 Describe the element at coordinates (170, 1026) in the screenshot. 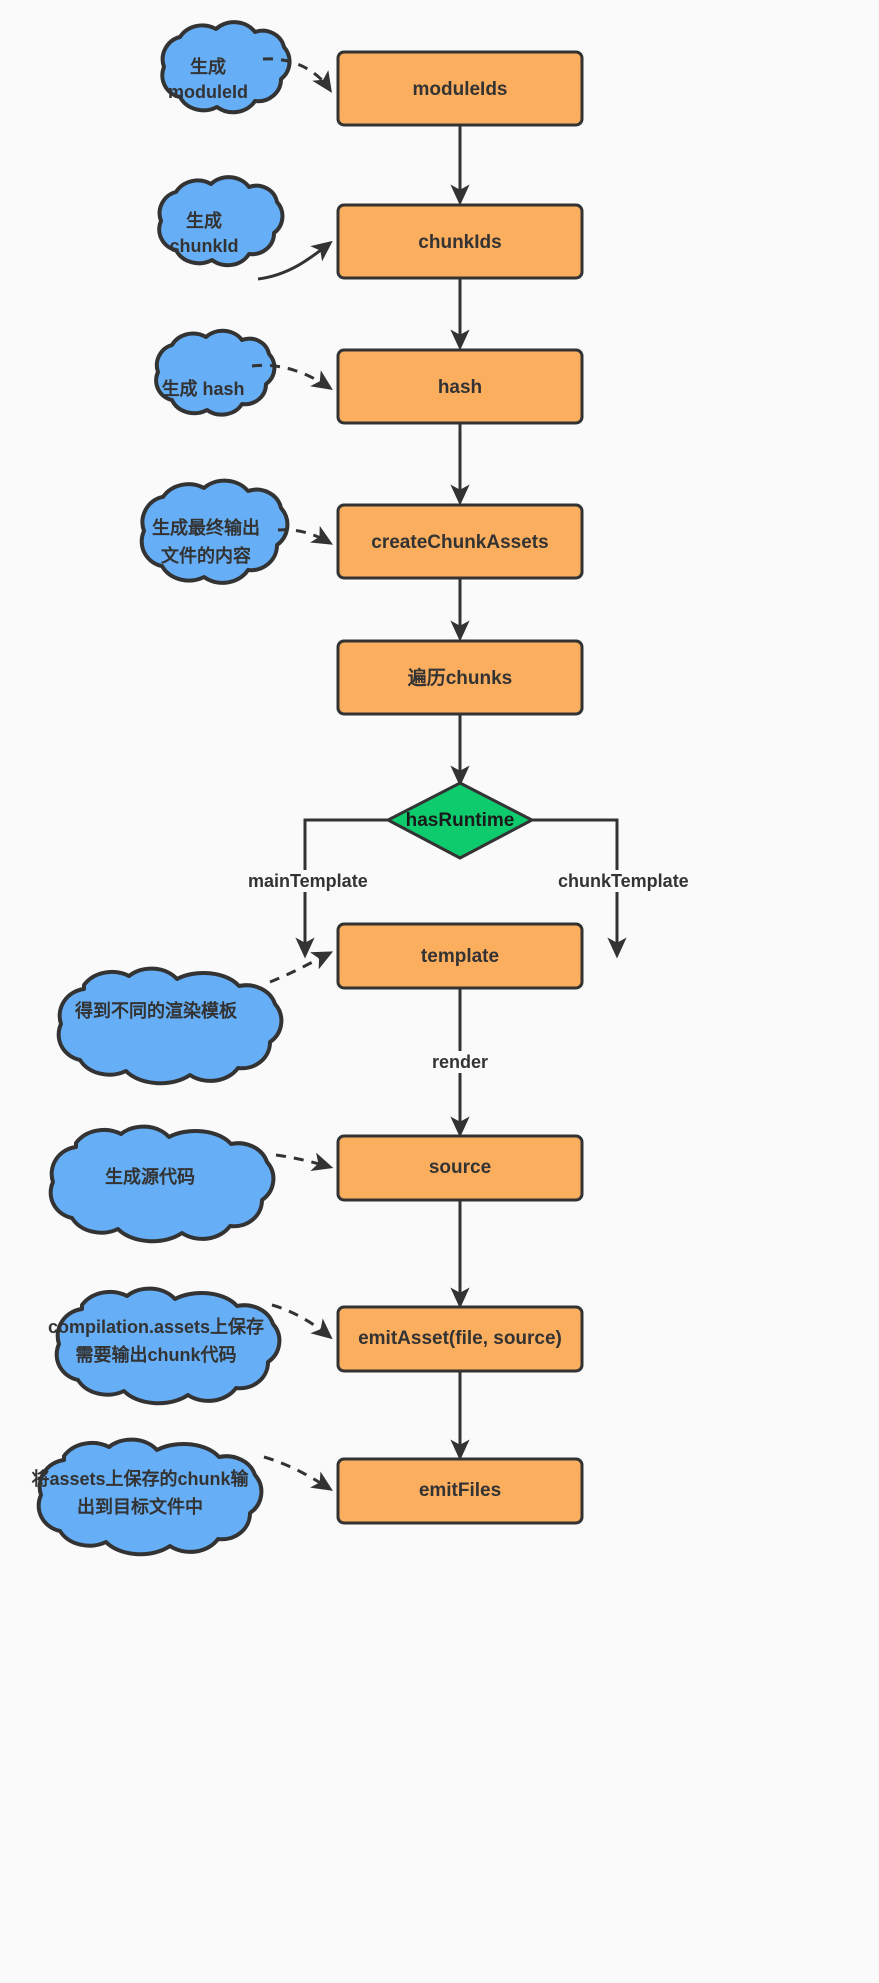

I see `note-template: 得到不同的渲染模板` at that location.